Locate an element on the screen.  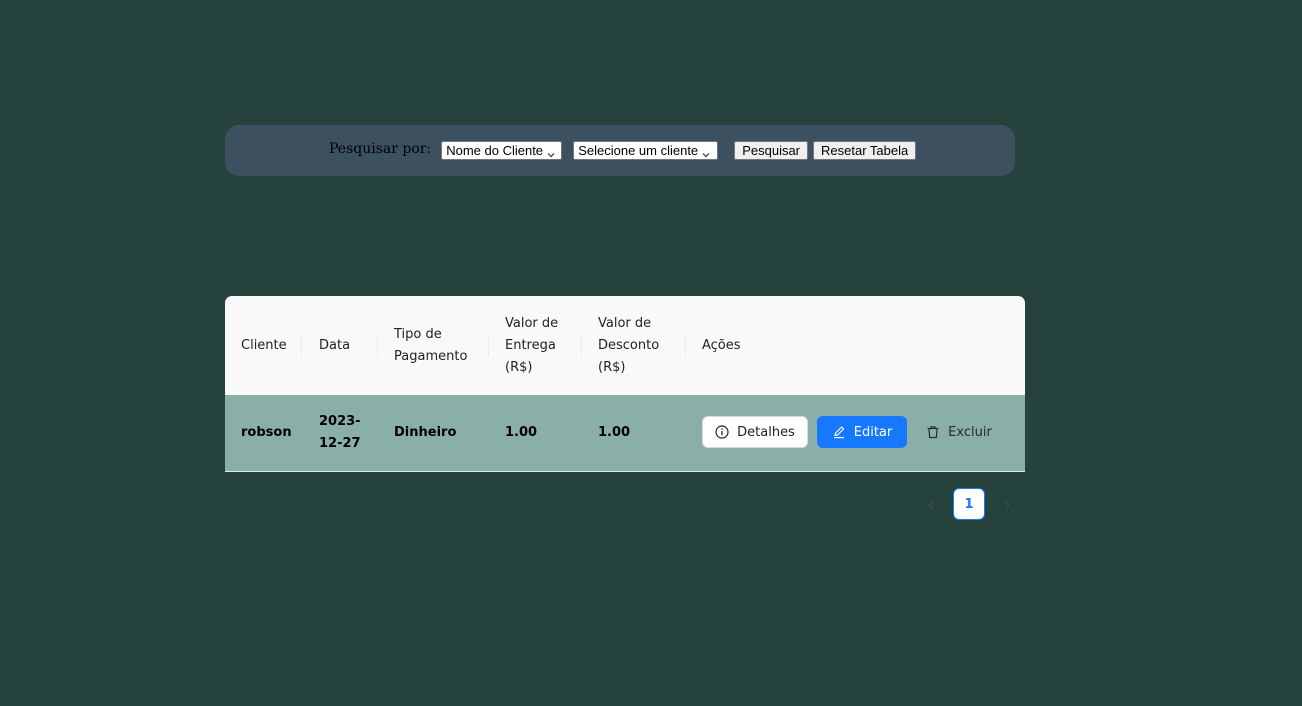
page-number-current: 1 is located at coordinates (969, 504).